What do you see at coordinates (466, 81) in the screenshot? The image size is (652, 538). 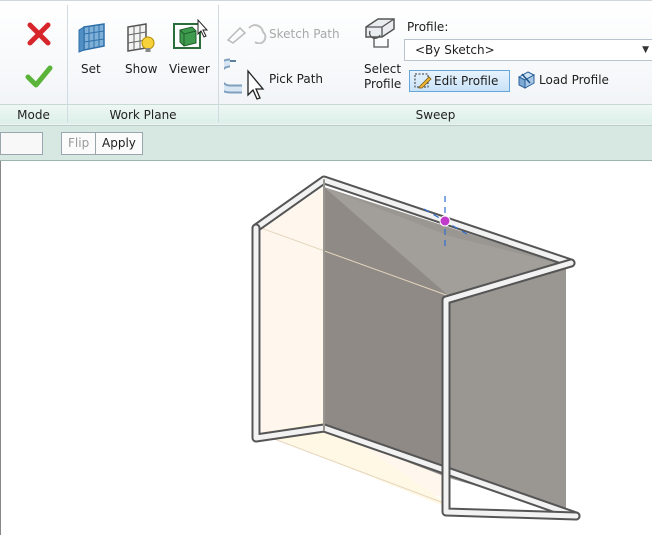 I see `edit-profile-label: Edit Profile` at bounding box center [466, 81].